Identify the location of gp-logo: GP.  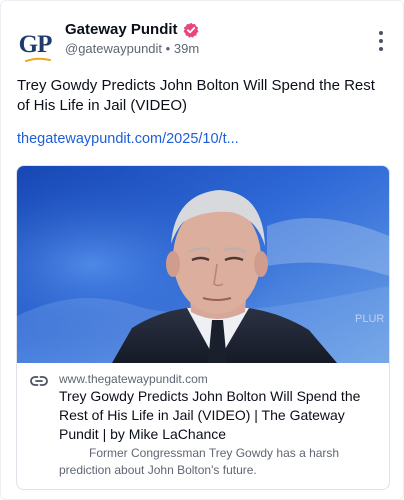
(35, 46).